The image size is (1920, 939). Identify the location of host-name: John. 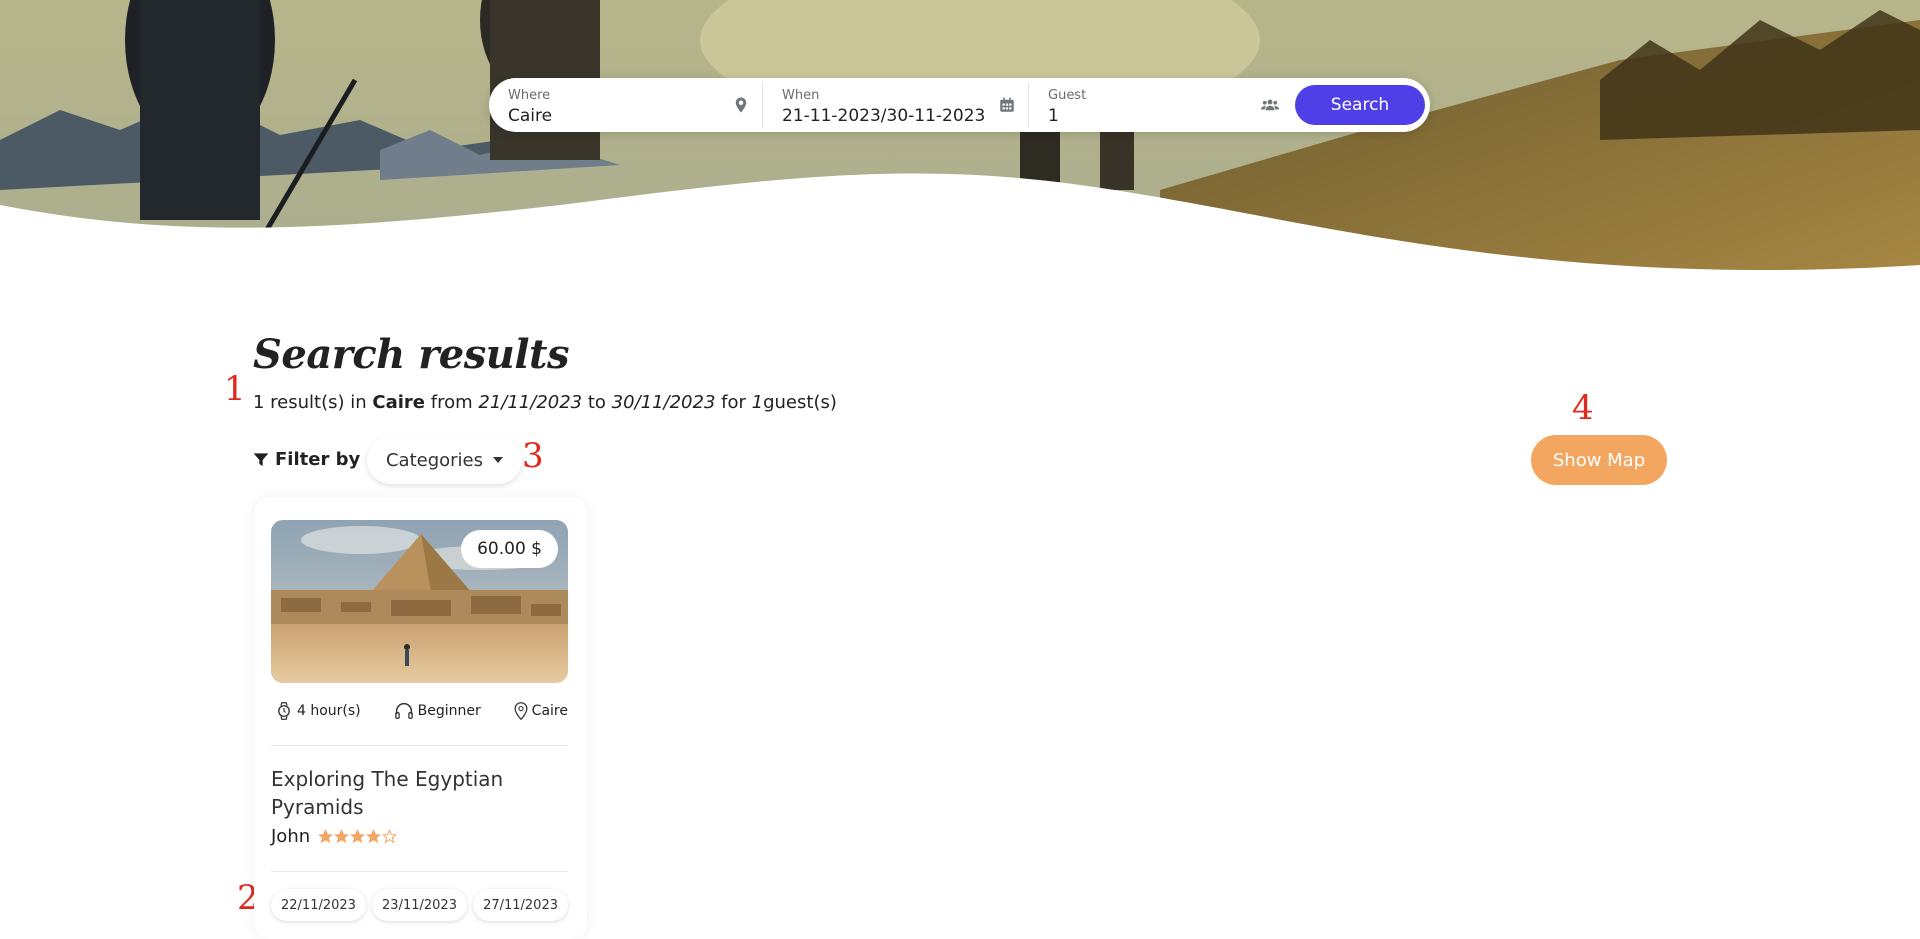
(291, 836).